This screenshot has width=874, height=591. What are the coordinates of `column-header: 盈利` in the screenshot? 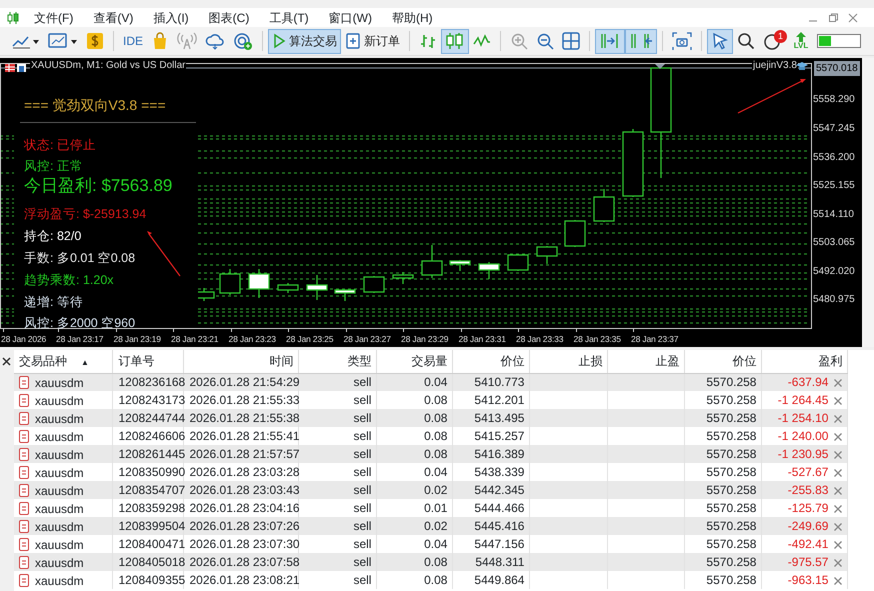 It's located at (805, 361).